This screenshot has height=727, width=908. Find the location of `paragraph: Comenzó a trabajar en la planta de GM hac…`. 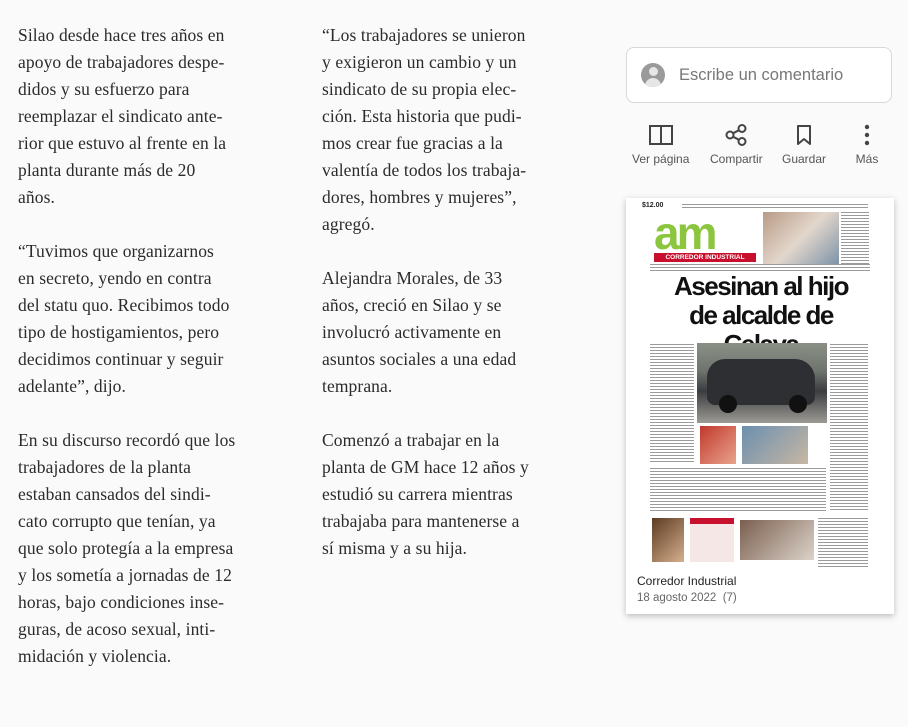

paragraph: Comenzó a trabajar en la planta de GM hac… is located at coordinates (459, 494).